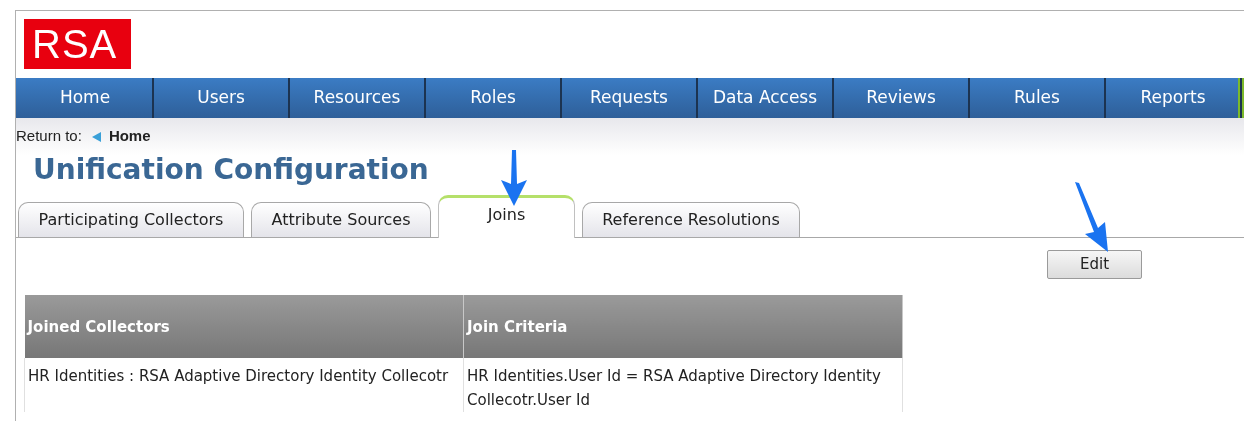 The width and height of the screenshot is (1244, 421). I want to click on rsa-logo: RSA, so click(77, 44).